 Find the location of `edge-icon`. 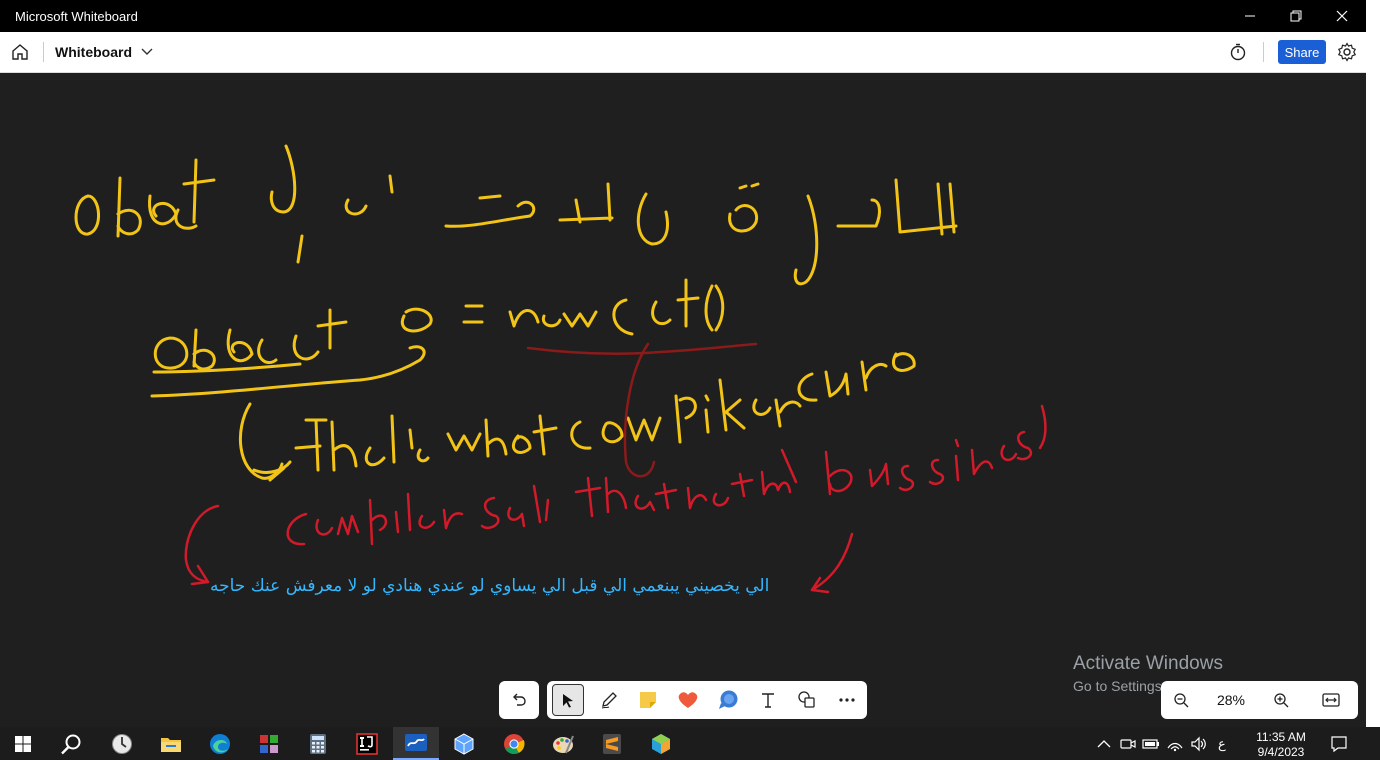

edge-icon is located at coordinates (220, 743).